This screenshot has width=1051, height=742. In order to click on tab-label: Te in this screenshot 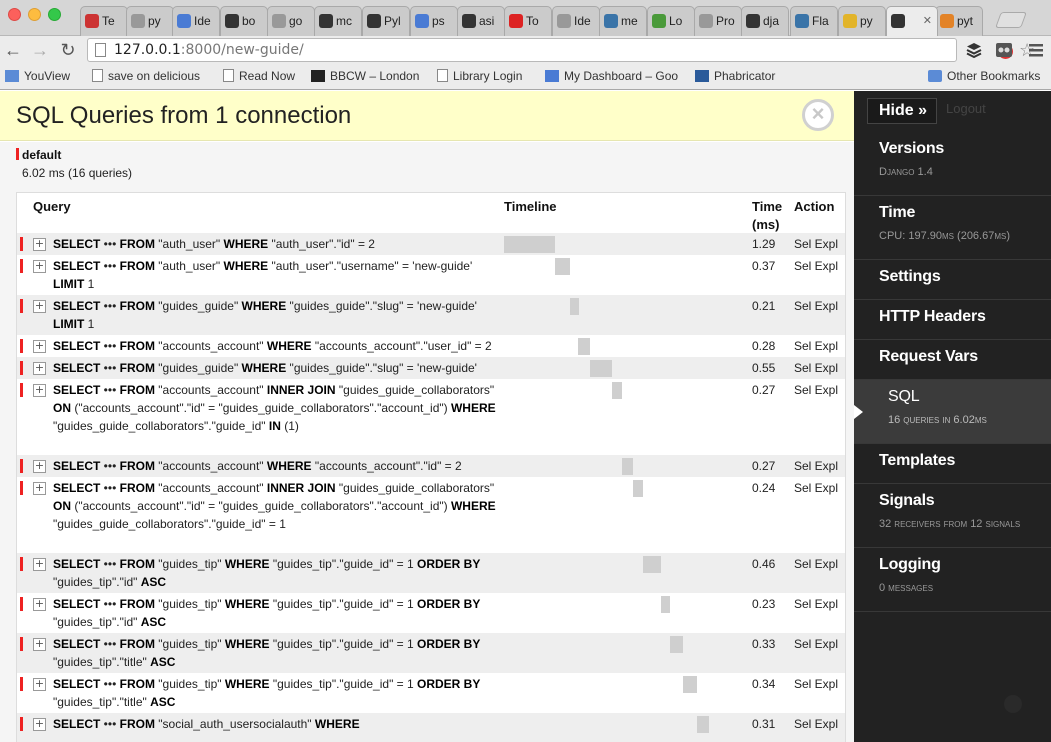, I will do `click(108, 21)`.